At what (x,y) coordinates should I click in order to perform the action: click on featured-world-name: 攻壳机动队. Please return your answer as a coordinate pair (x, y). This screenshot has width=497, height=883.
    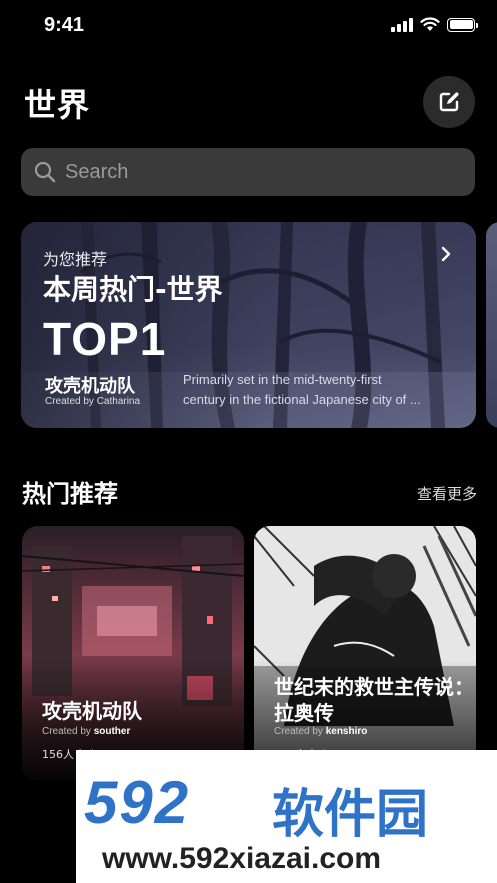
    Looking at the image, I should click on (90, 386).